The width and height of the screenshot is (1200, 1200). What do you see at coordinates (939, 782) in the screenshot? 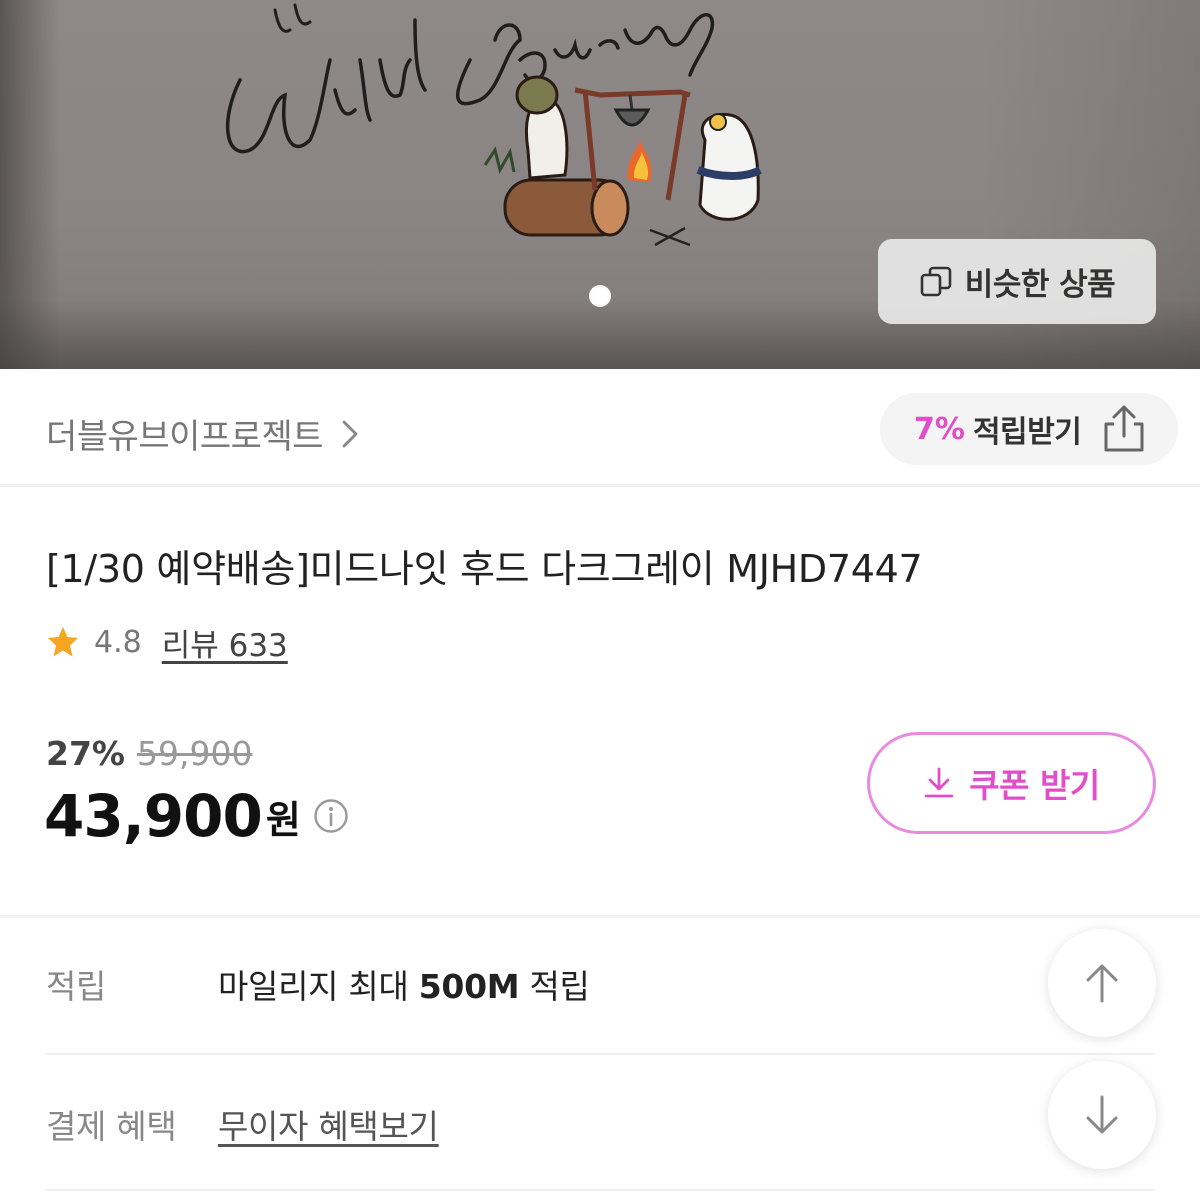
I see `download-icon` at bounding box center [939, 782].